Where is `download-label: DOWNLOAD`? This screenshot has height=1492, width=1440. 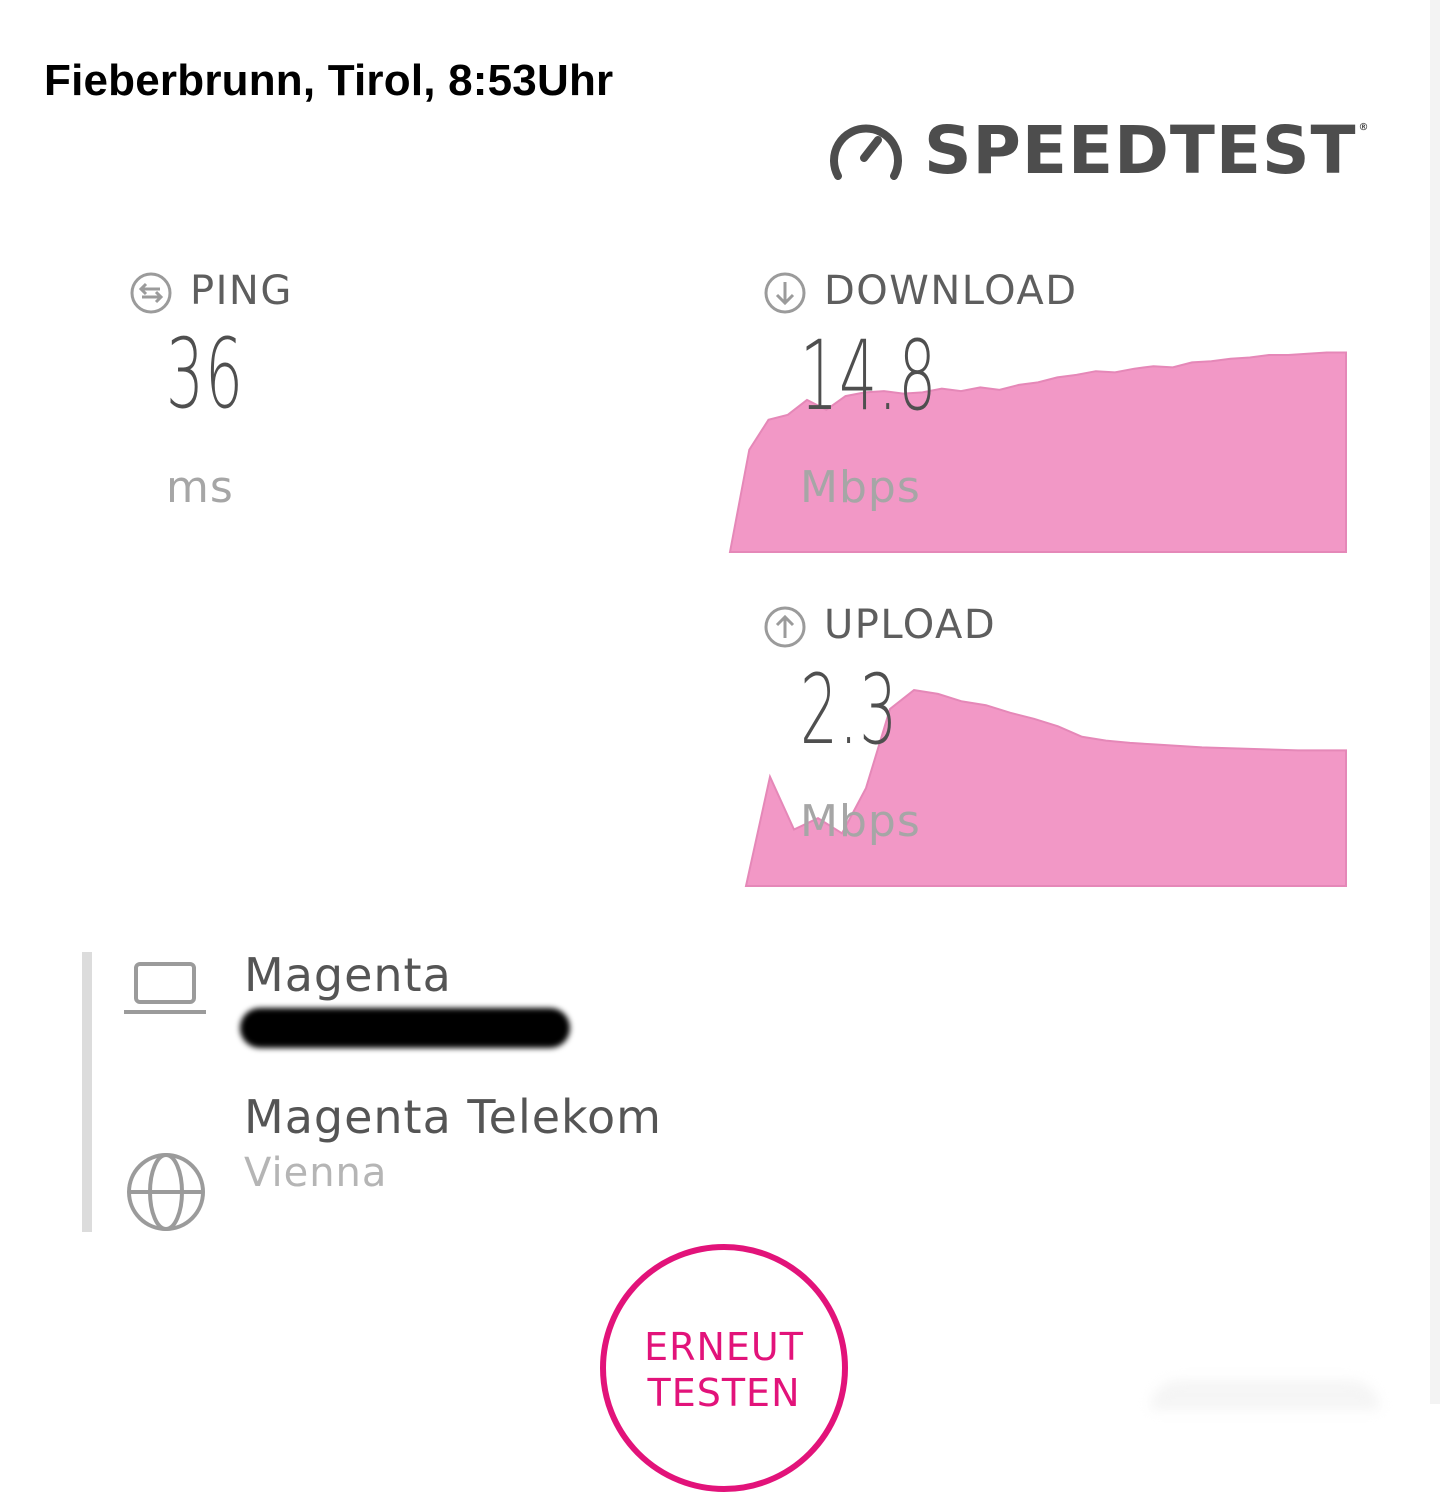
download-label: DOWNLOAD is located at coordinates (951, 291).